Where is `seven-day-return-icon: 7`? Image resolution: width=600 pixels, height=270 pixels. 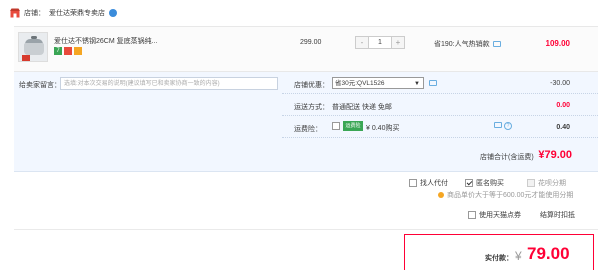 seven-day-return-icon: 7 is located at coordinates (58, 51).